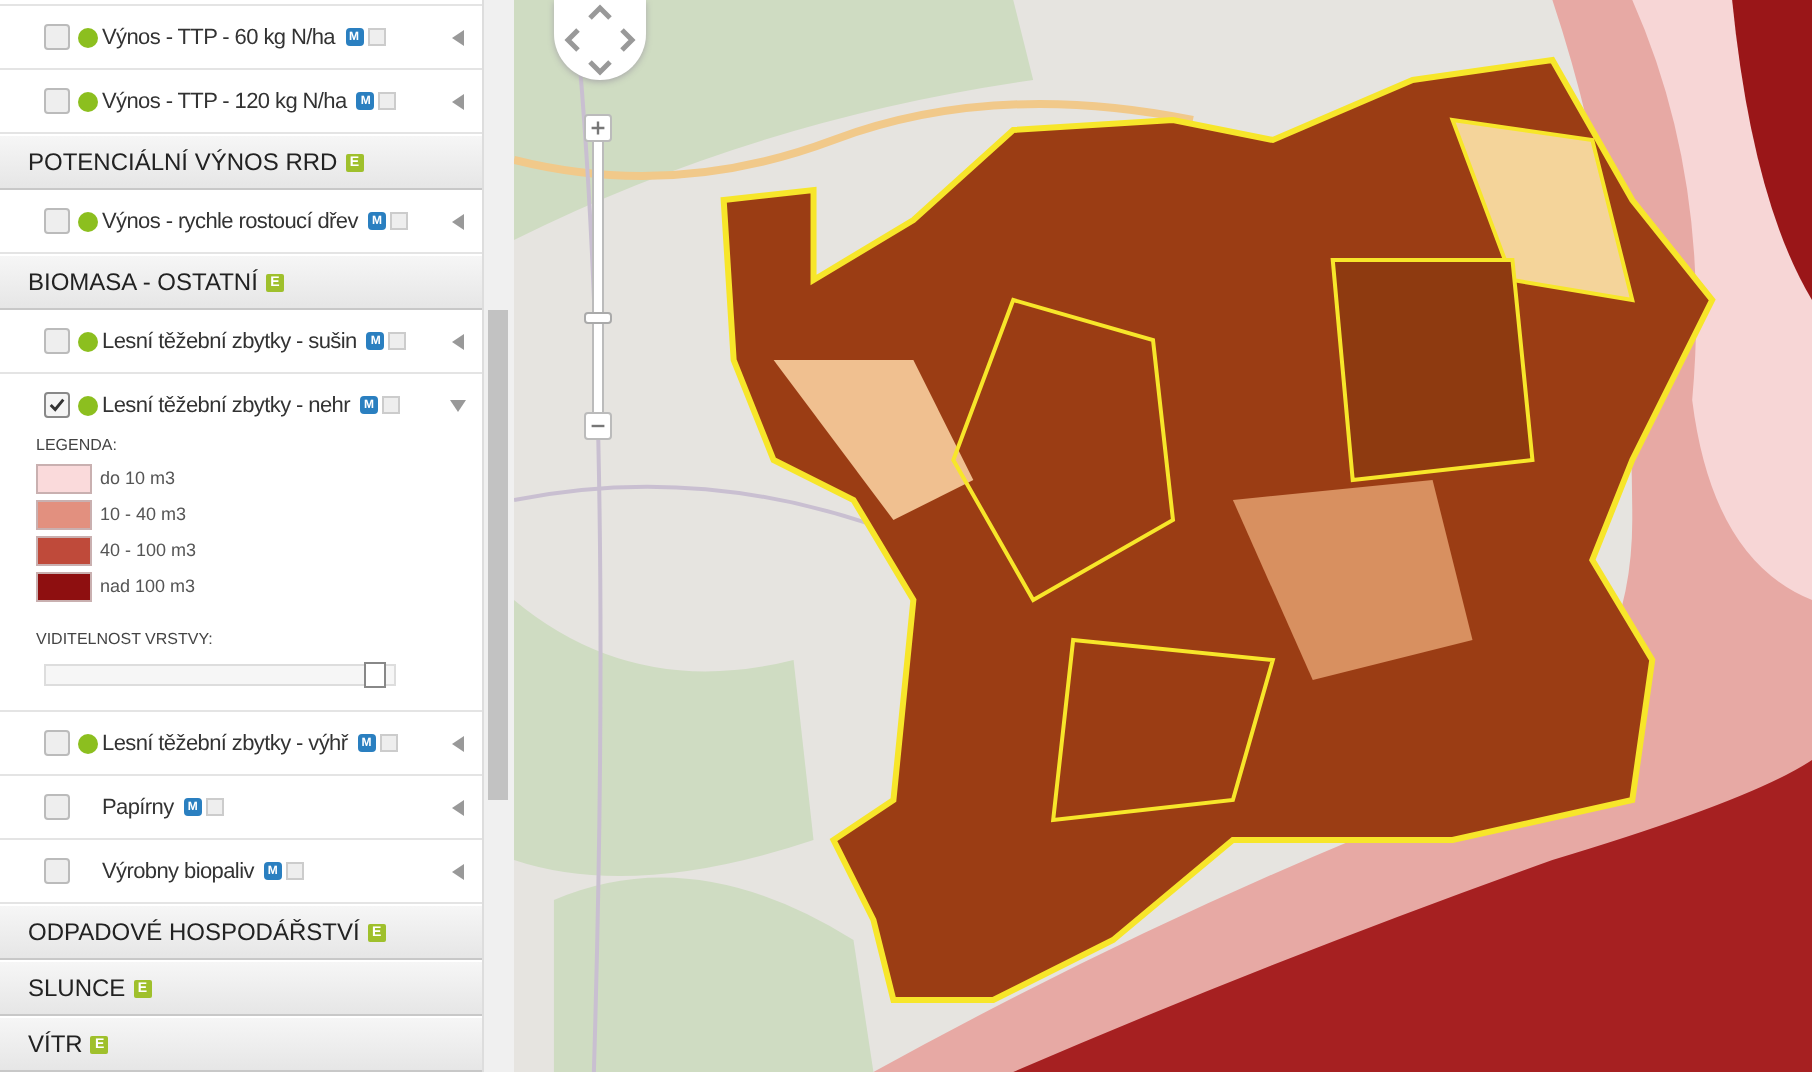 Image resolution: width=1812 pixels, height=1072 pixels. What do you see at coordinates (598, 426) in the screenshot?
I see `zoom-out-button` at bounding box center [598, 426].